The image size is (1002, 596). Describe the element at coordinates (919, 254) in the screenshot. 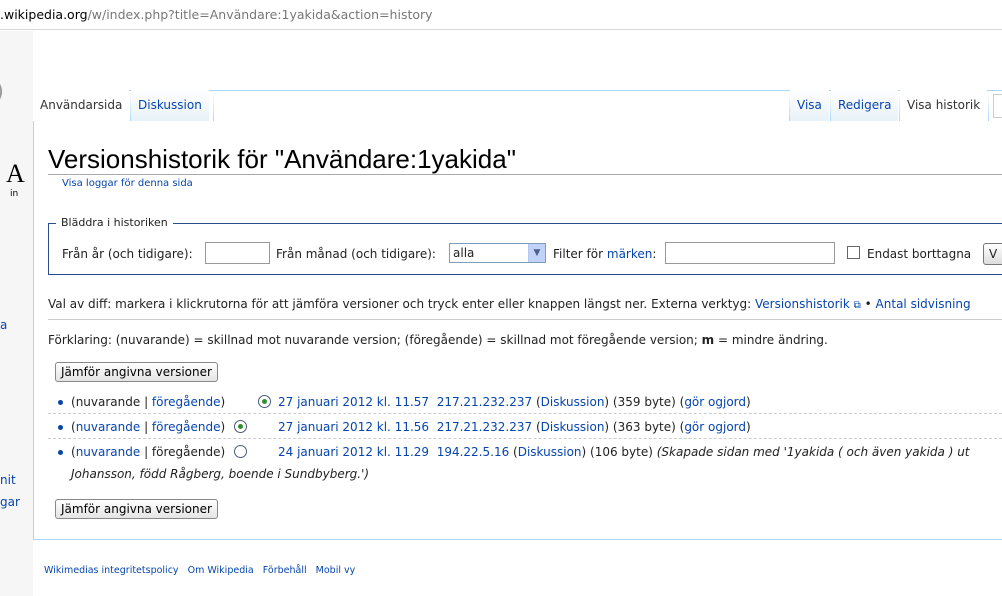

I see `deleted-only-label: Endast borttagna` at that location.